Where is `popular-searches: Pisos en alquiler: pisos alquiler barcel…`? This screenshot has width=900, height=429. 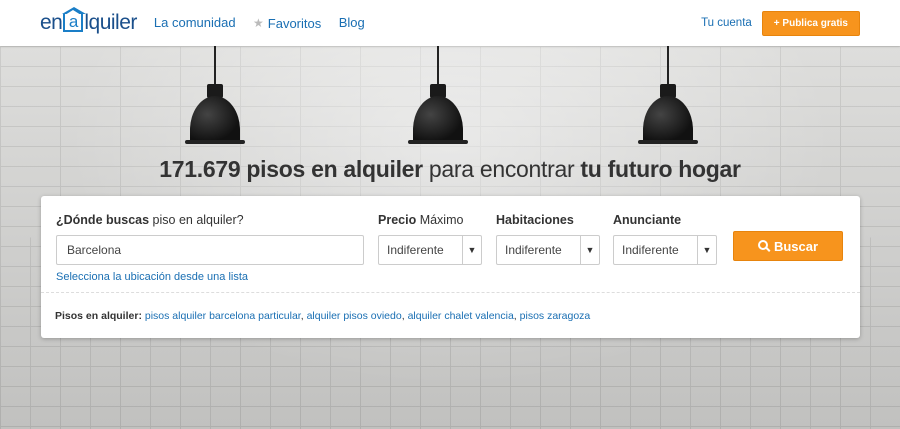
popular-searches: Pisos en alquiler: pisos alquiler barcel… is located at coordinates (323, 316).